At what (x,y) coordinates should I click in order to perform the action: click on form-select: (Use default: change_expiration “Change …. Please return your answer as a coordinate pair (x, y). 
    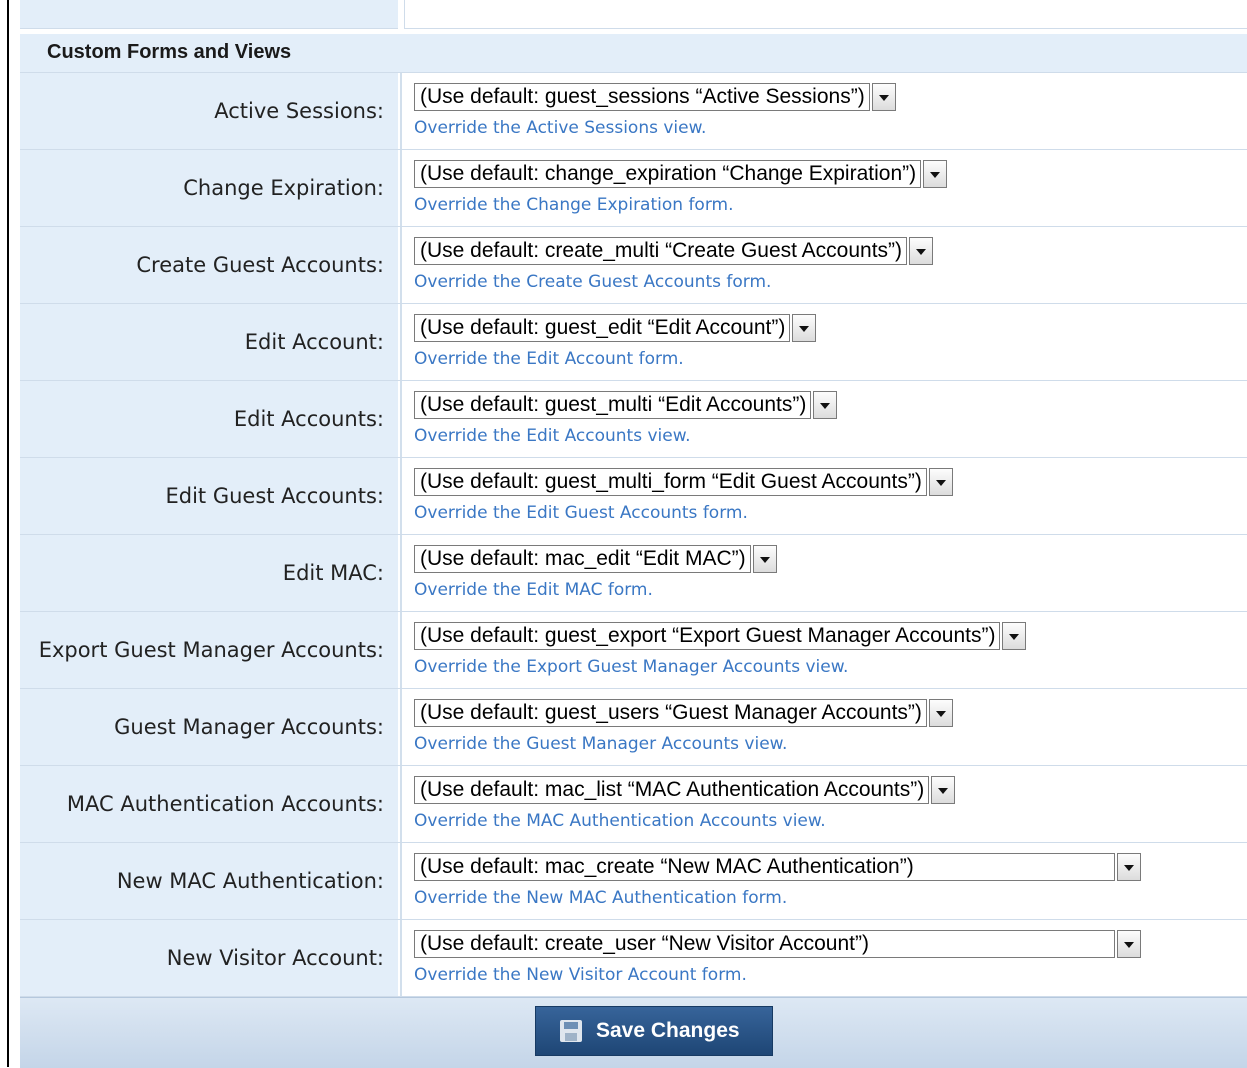
    Looking at the image, I should click on (681, 174).